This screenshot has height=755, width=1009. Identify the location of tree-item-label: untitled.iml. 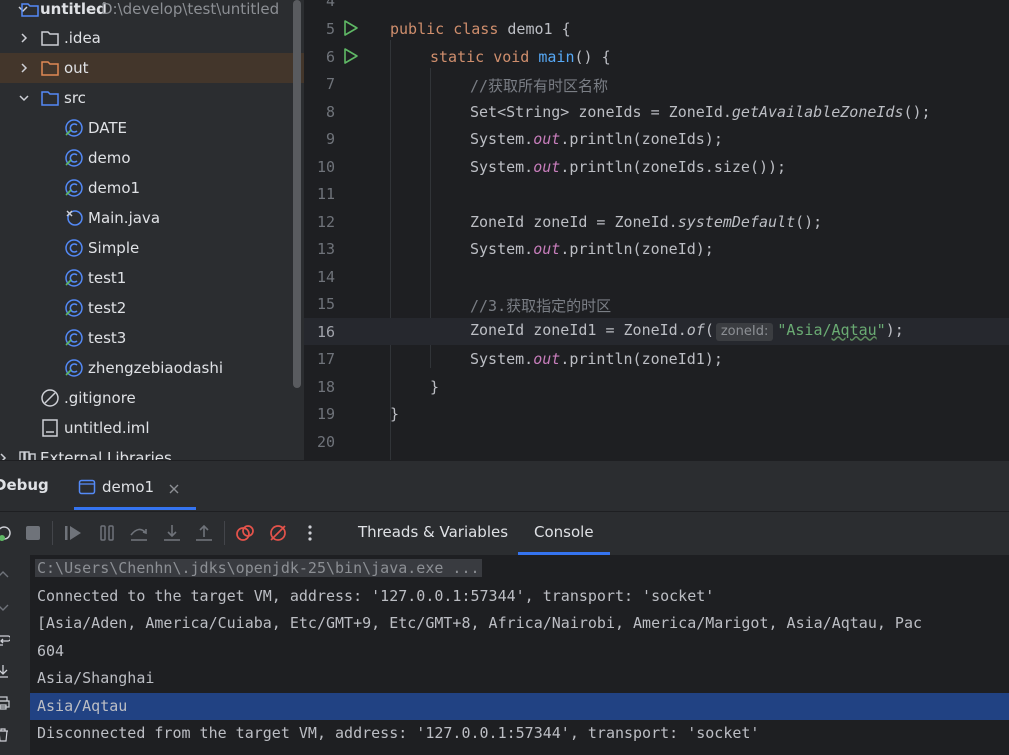
(107, 428).